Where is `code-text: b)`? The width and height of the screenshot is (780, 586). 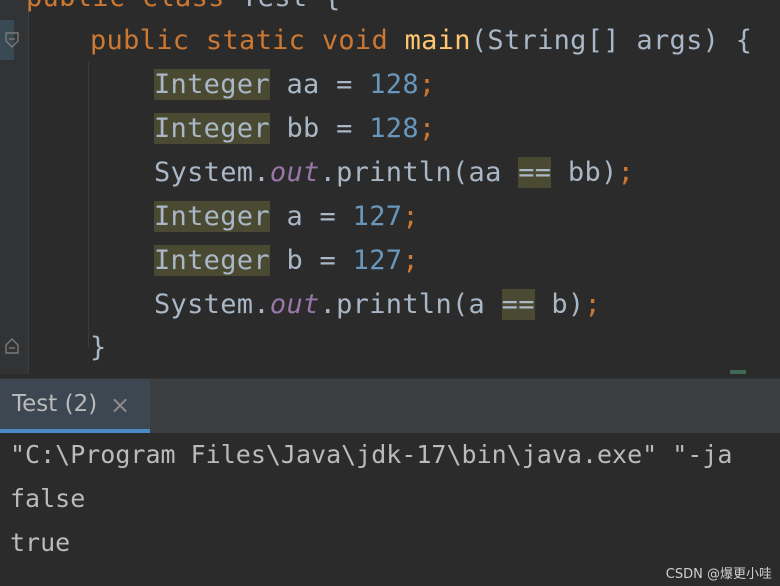
code-text: b) is located at coordinates (559, 304).